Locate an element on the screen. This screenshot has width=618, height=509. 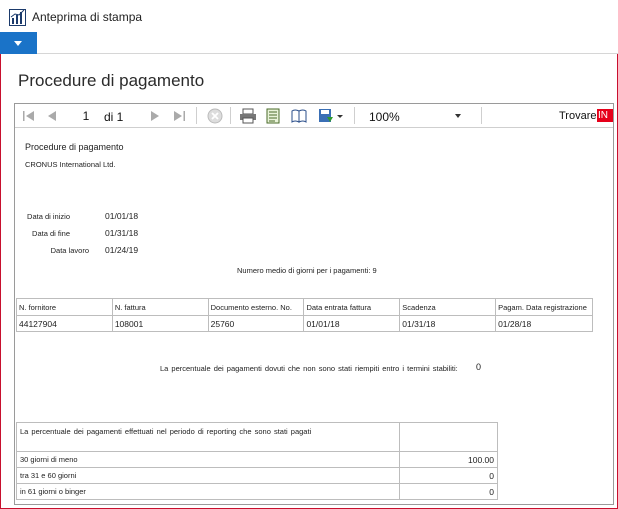
table-cell: 01/28/18 is located at coordinates (544, 323).